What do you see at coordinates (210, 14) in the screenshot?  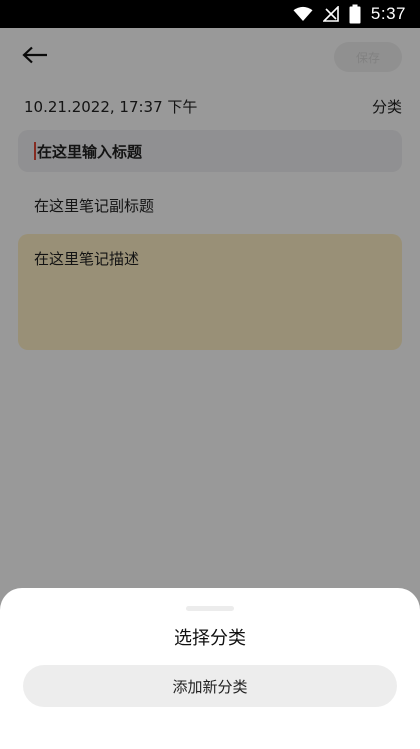 I see `status-bar: 5:37` at bounding box center [210, 14].